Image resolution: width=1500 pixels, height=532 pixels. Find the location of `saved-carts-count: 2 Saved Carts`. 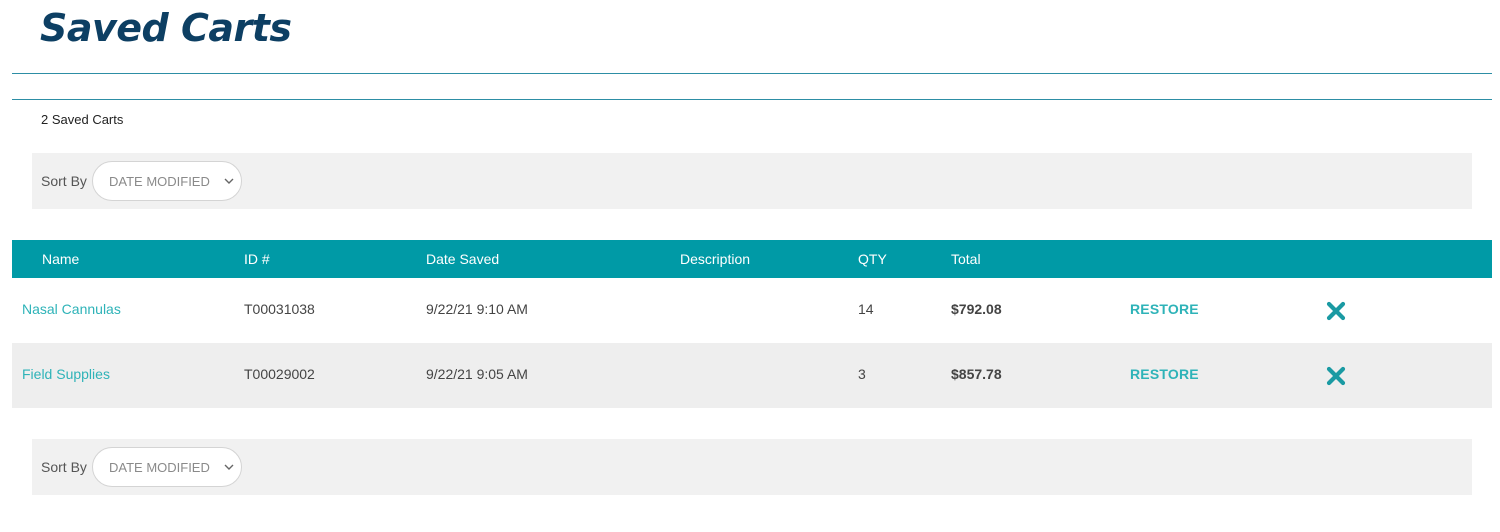

saved-carts-count: 2 Saved Carts is located at coordinates (82, 119).